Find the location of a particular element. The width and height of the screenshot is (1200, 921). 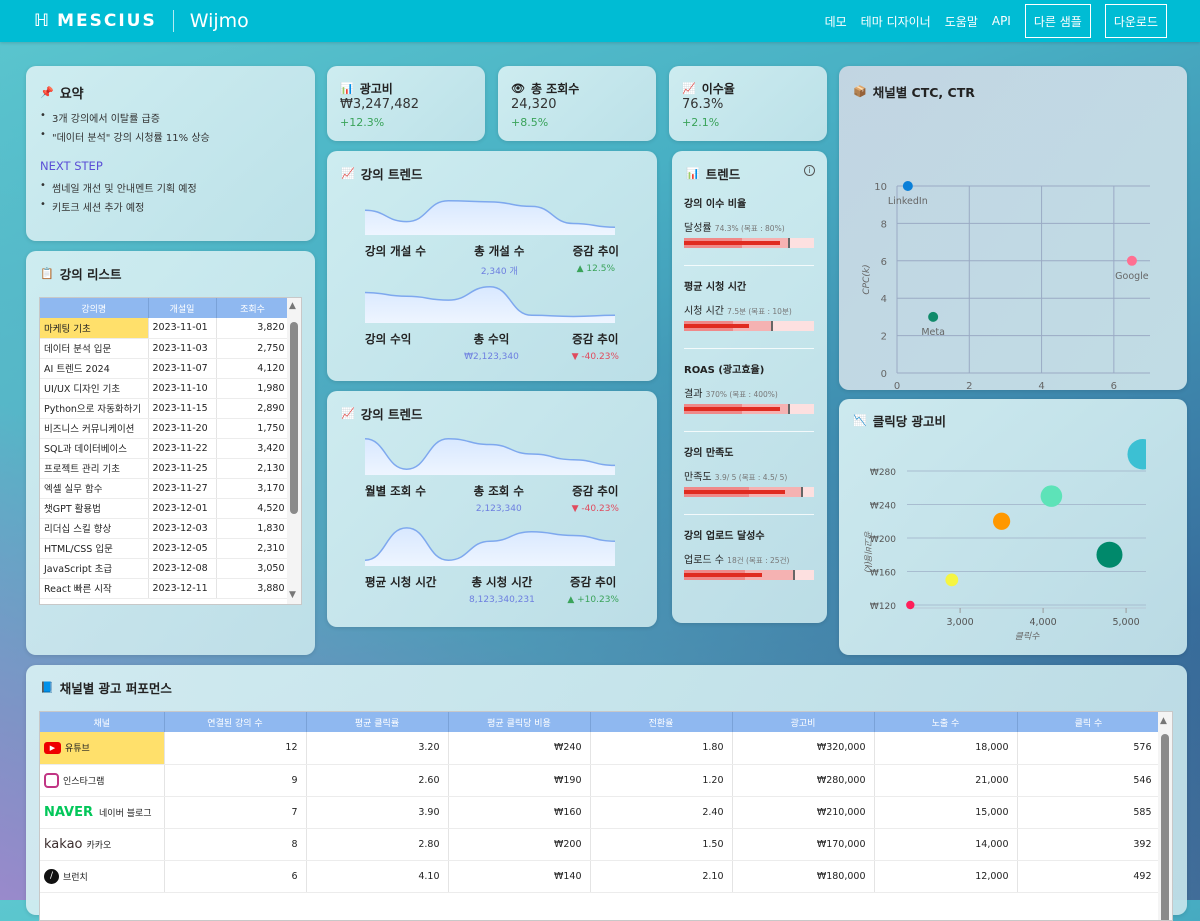

course-name-cell: 마케팅 기초 is located at coordinates (94, 328).